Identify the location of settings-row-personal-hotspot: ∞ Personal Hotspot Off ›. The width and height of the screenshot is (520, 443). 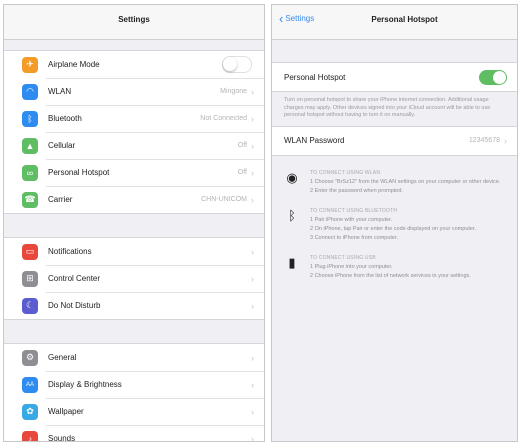
(134, 172).